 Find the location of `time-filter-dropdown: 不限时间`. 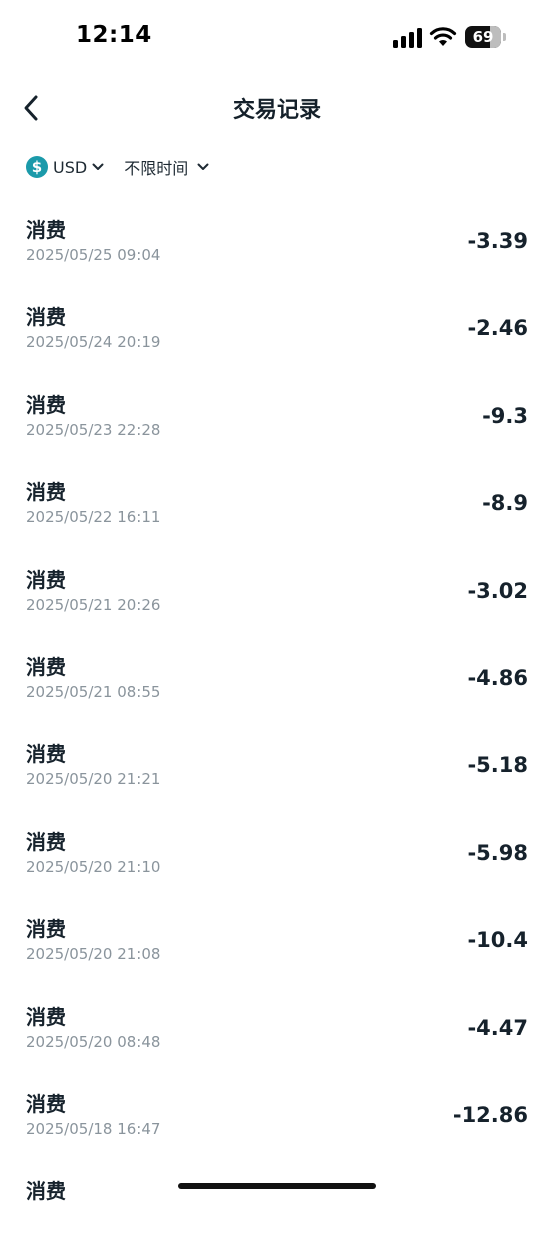

time-filter-dropdown: 不限时间 is located at coordinates (166, 167).